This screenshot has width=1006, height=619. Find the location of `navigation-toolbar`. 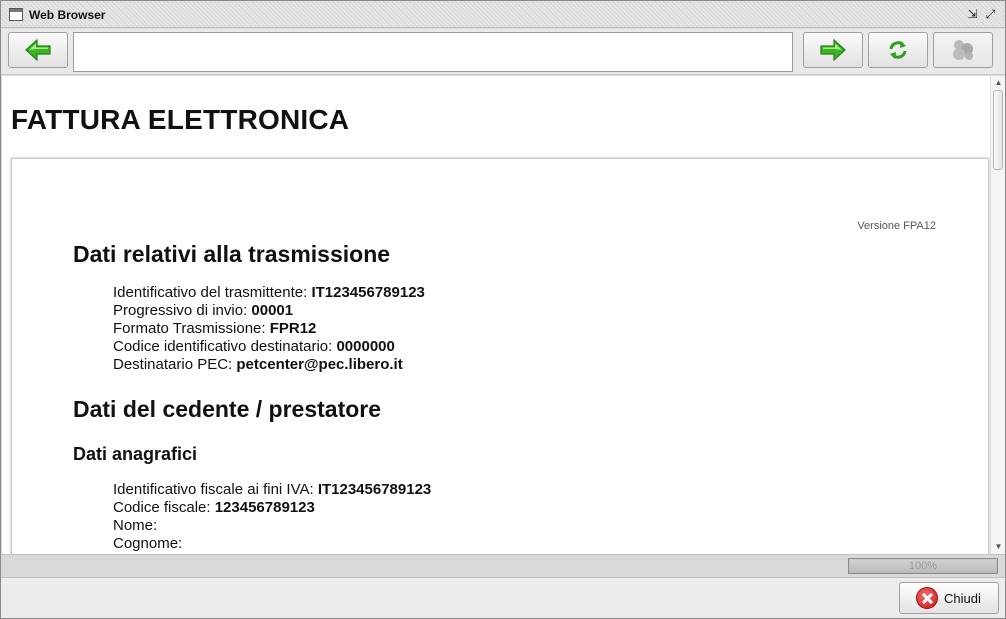

navigation-toolbar is located at coordinates (503, 52).